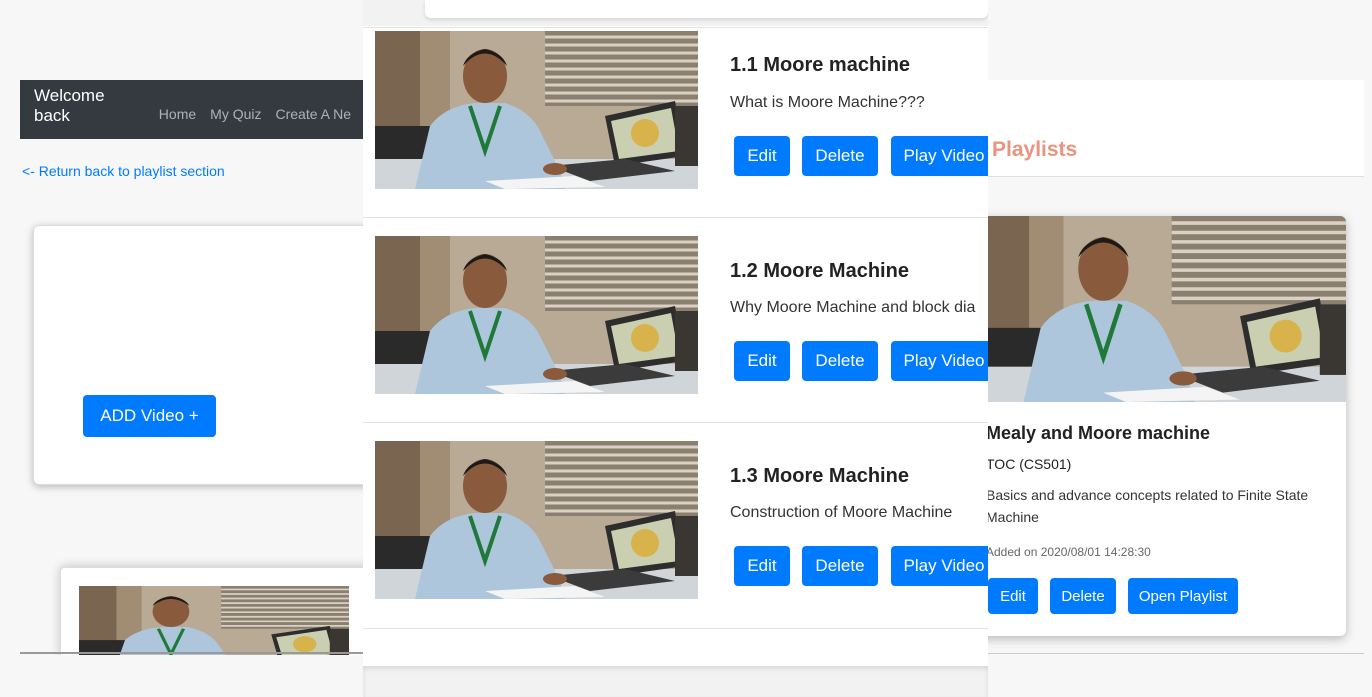 Image resolution: width=1372 pixels, height=697 pixels. I want to click on top-strip, so click(675, 13).